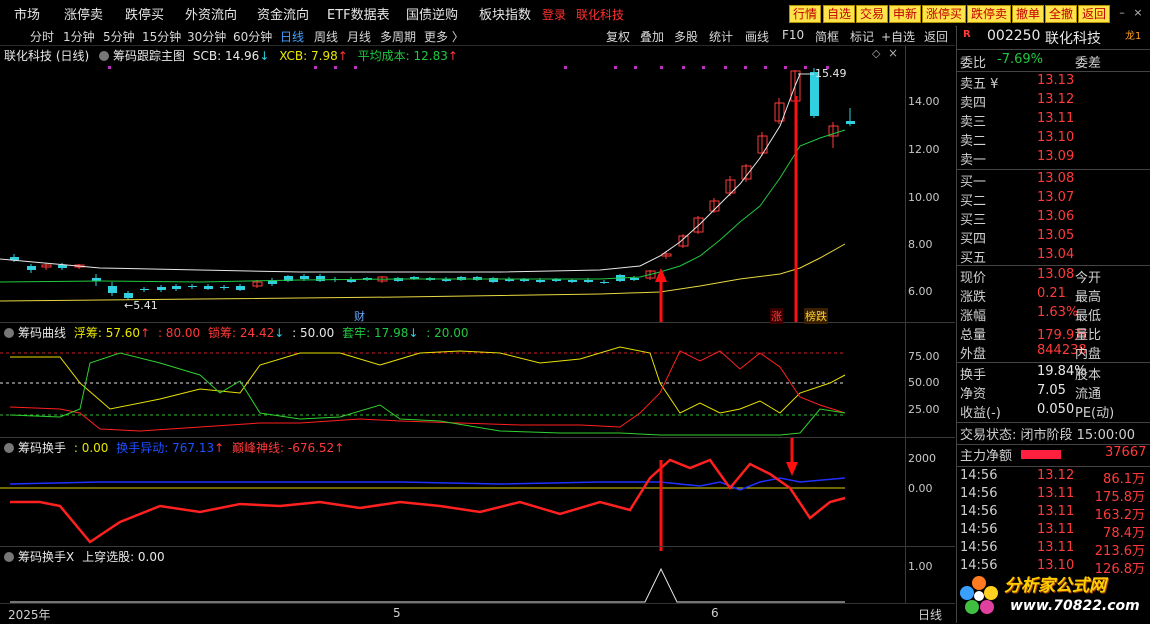 The width and height of the screenshot is (1150, 624). Describe the element at coordinates (973, 335) in the screenshot. I see `stat-label: 总量` at that location.